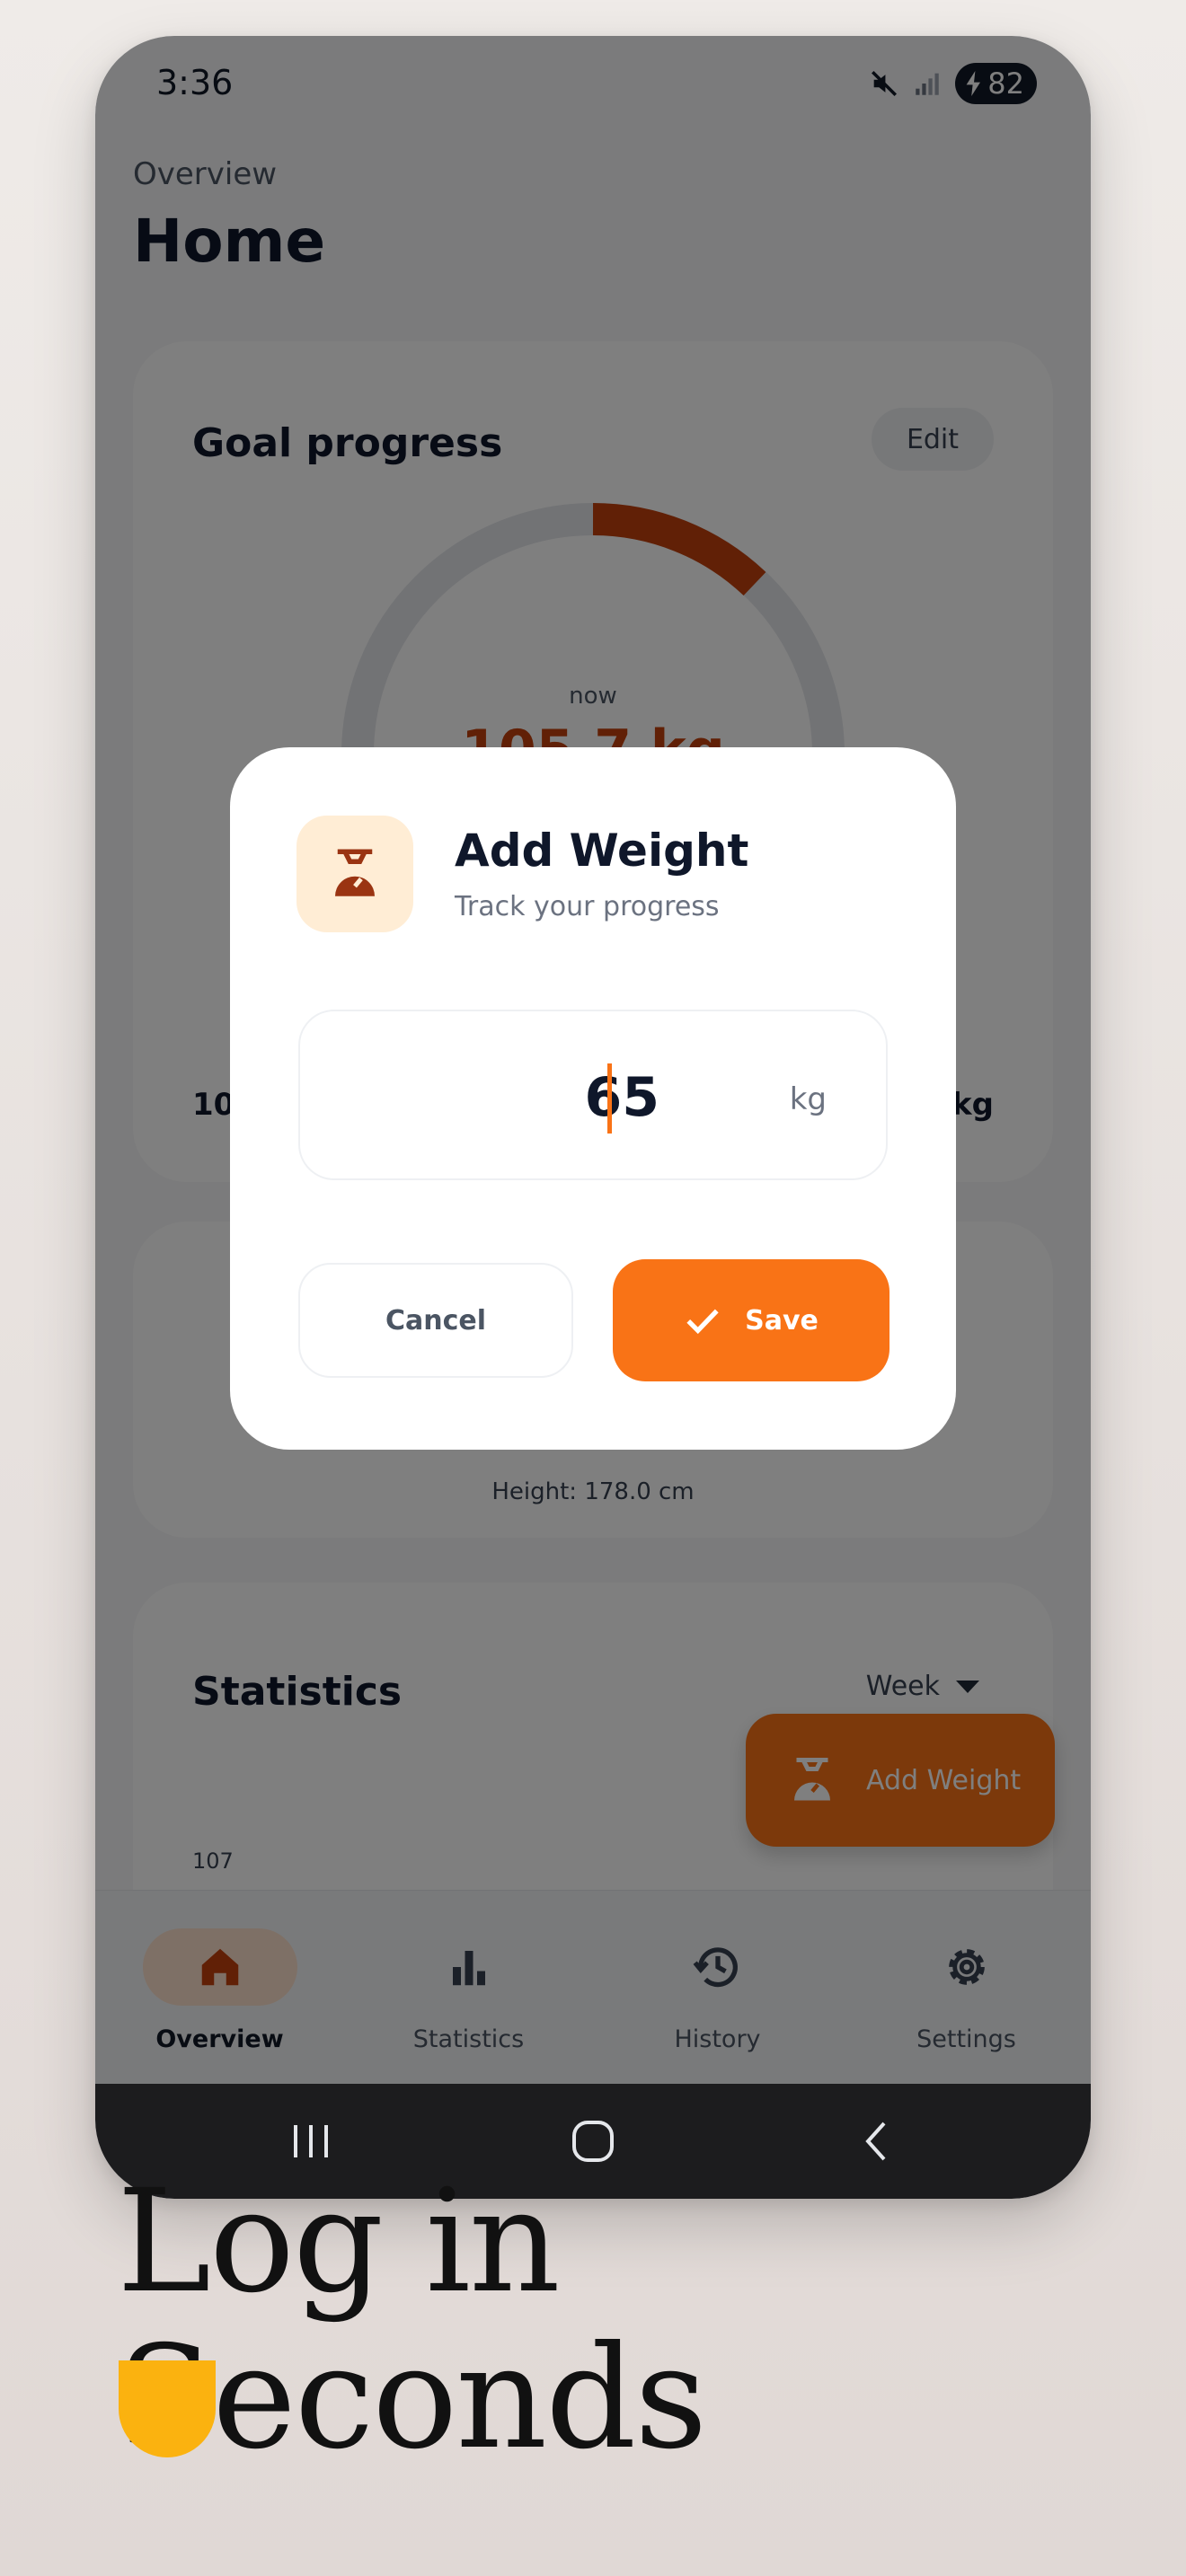  What do you see at coordinates (569, 1097) in the screenshot?
I see `weight-input` at bounding box center [569, 1097].